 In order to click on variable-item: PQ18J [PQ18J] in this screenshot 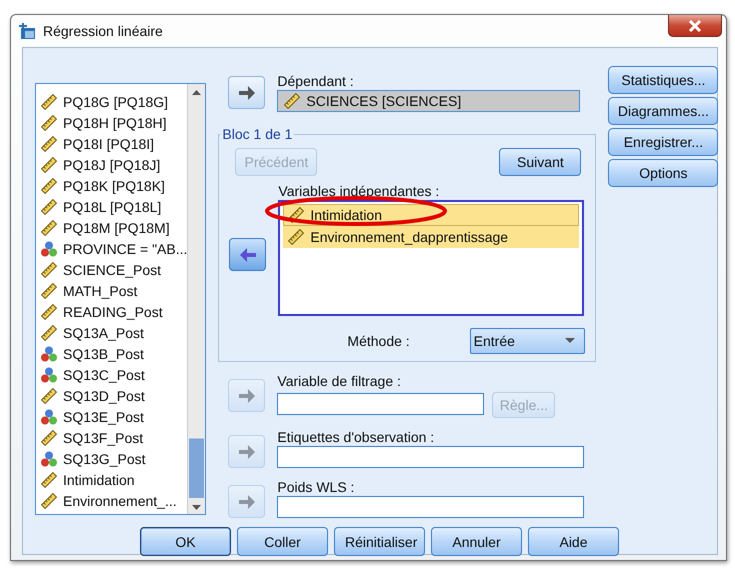, I will do `click(112, 164)`.